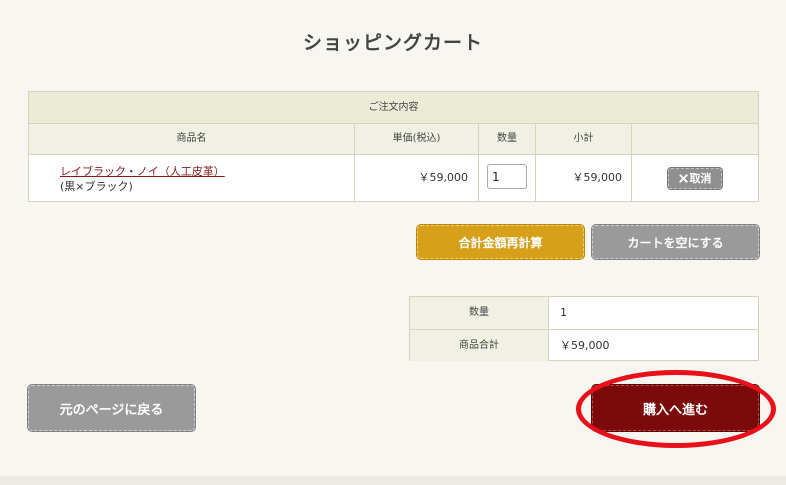 Image resolution: width=786 pixels, height=485 pixels. I want to click on close-icon, so click(683, 178).